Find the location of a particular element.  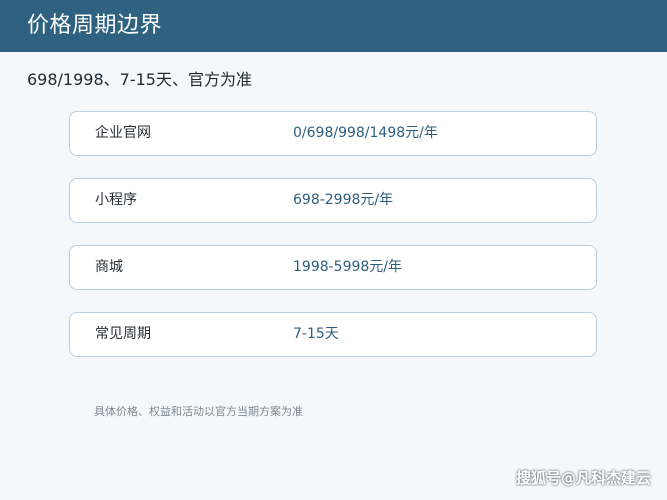

list-item-mini-program: 小程序 698-2998元/年 is located at coordinates (333, 200).